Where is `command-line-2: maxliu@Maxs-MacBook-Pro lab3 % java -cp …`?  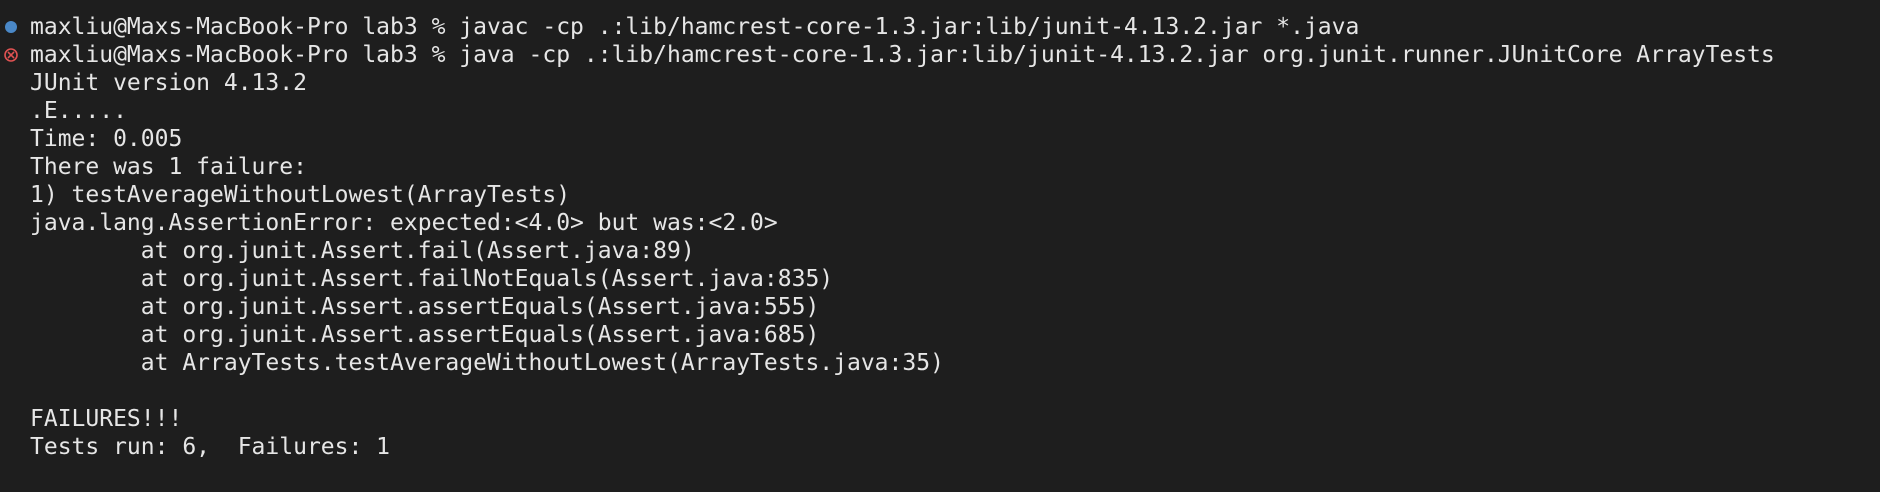
command-line-2: maxliu@Maxs-MacBook-Pro lab3 % java -cp … is located at coordinates (902, 55).